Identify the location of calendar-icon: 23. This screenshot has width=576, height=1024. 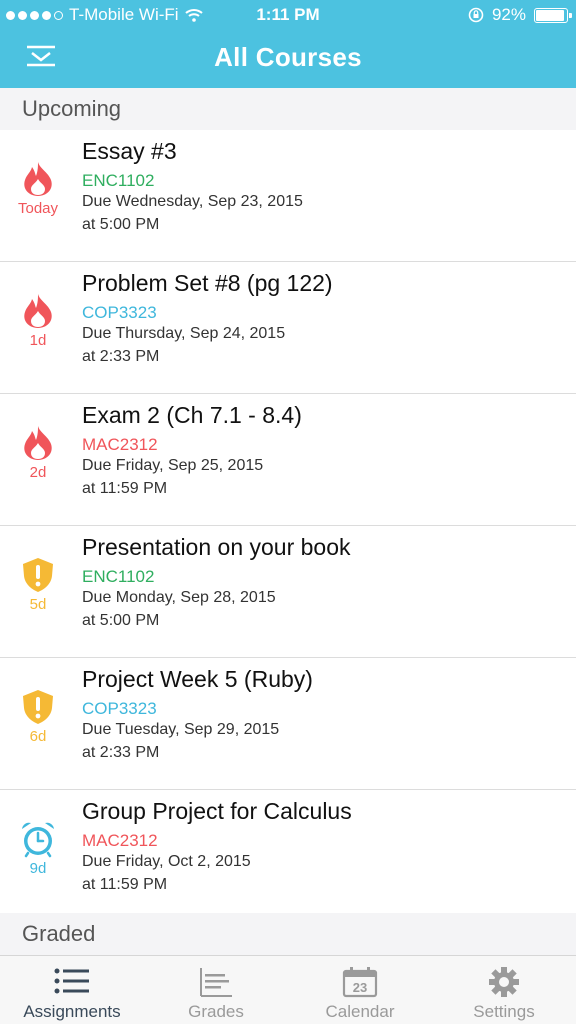
(360, 982).